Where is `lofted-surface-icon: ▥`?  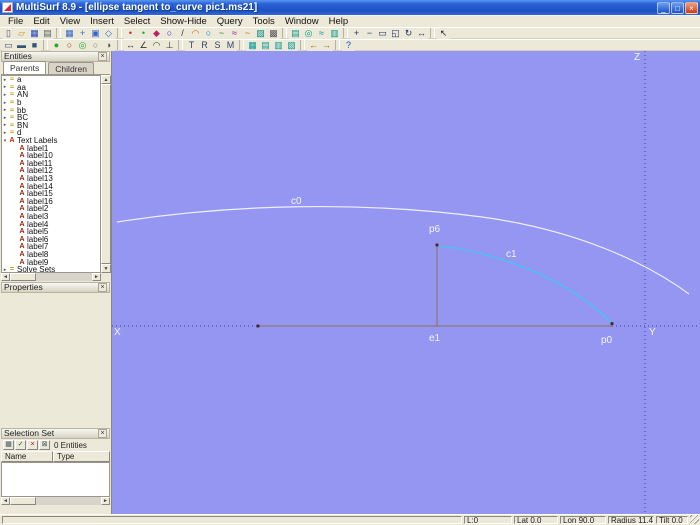
lofted-surface-icon: ▥ is located at coordinates (334, 33).